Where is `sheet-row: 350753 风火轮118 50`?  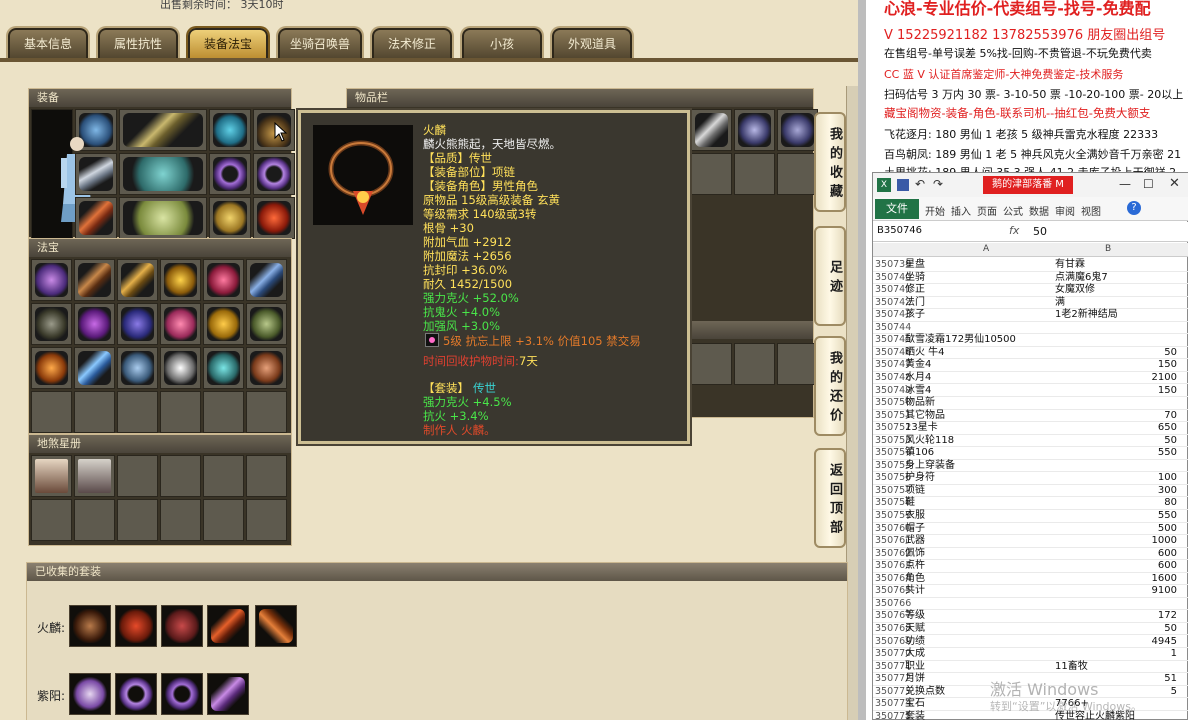 sheet-row: 350753 风火轮118 50 is located at coordinates (1030, 441).